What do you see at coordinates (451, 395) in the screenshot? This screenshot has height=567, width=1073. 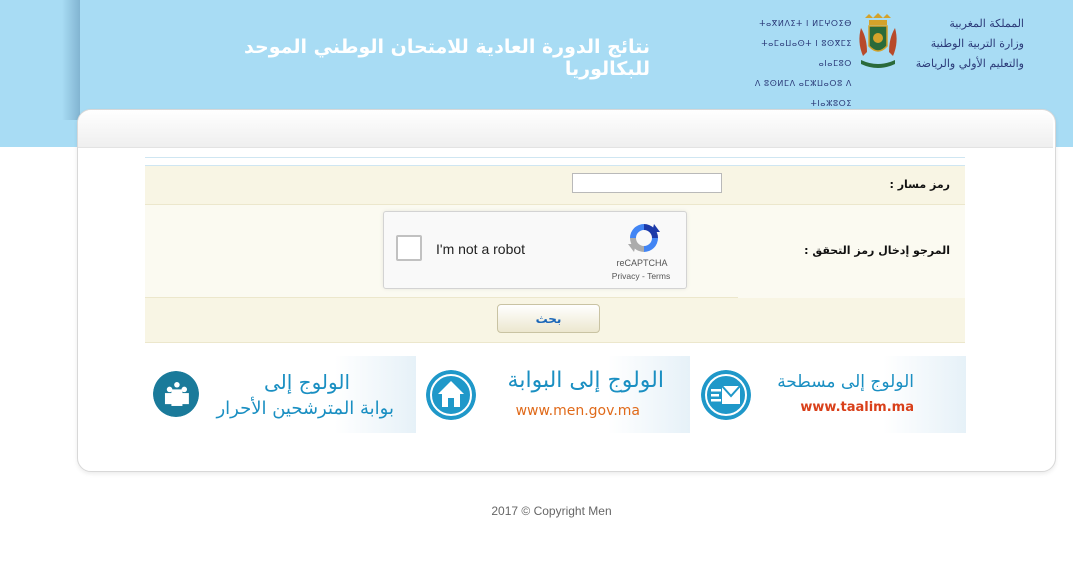 I see `home-icon` at bounding box center [451, 395].